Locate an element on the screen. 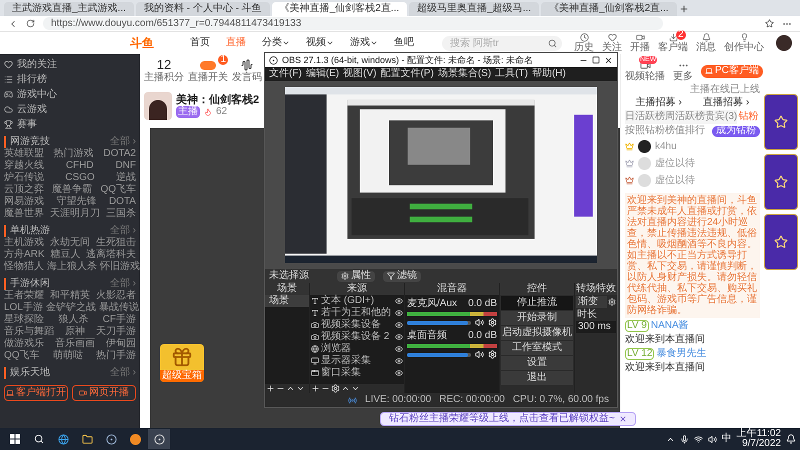 The width and height of the screenshot is (800, 450). control-button: 退出 is located at coordinates (537, 378).